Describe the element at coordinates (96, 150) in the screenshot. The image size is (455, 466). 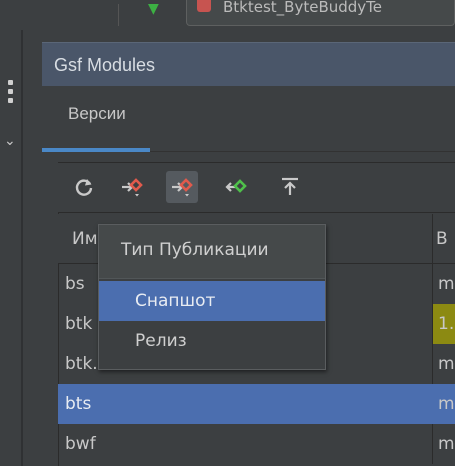
I see `tab-active-indicator` at that location.